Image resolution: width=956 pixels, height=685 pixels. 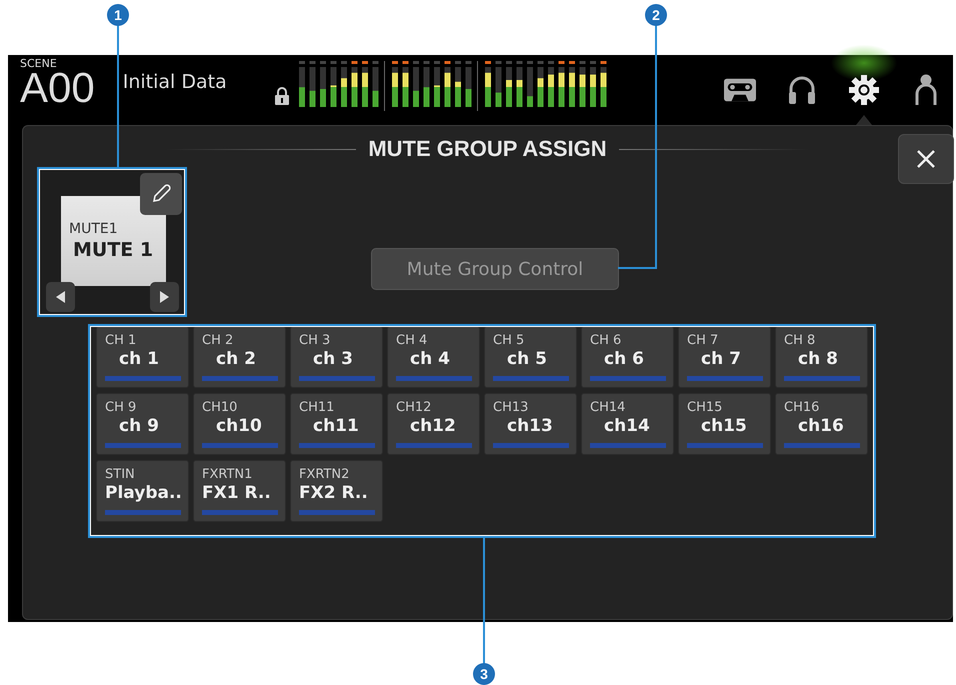 I want to click on channel-button: CH 9 ch 9, so click(x=142, y=424).